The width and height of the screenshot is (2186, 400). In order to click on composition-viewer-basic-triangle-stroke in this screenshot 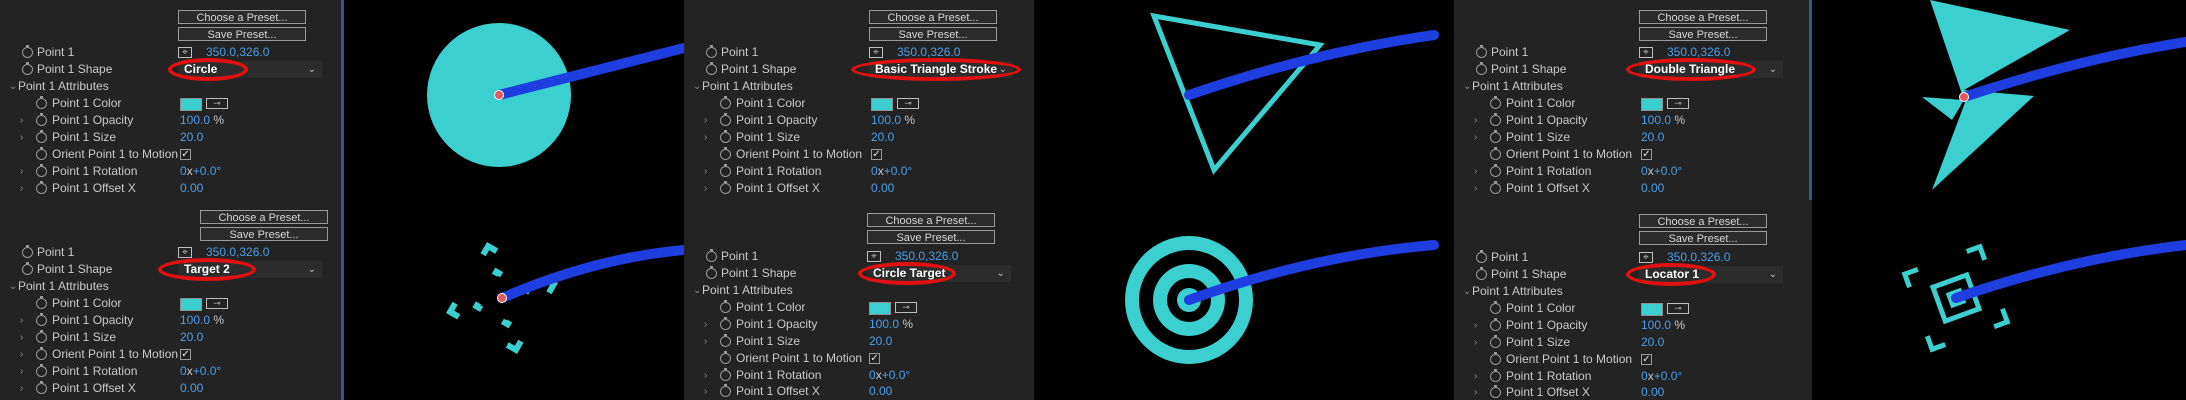, I will do `click(1244, 100)`.